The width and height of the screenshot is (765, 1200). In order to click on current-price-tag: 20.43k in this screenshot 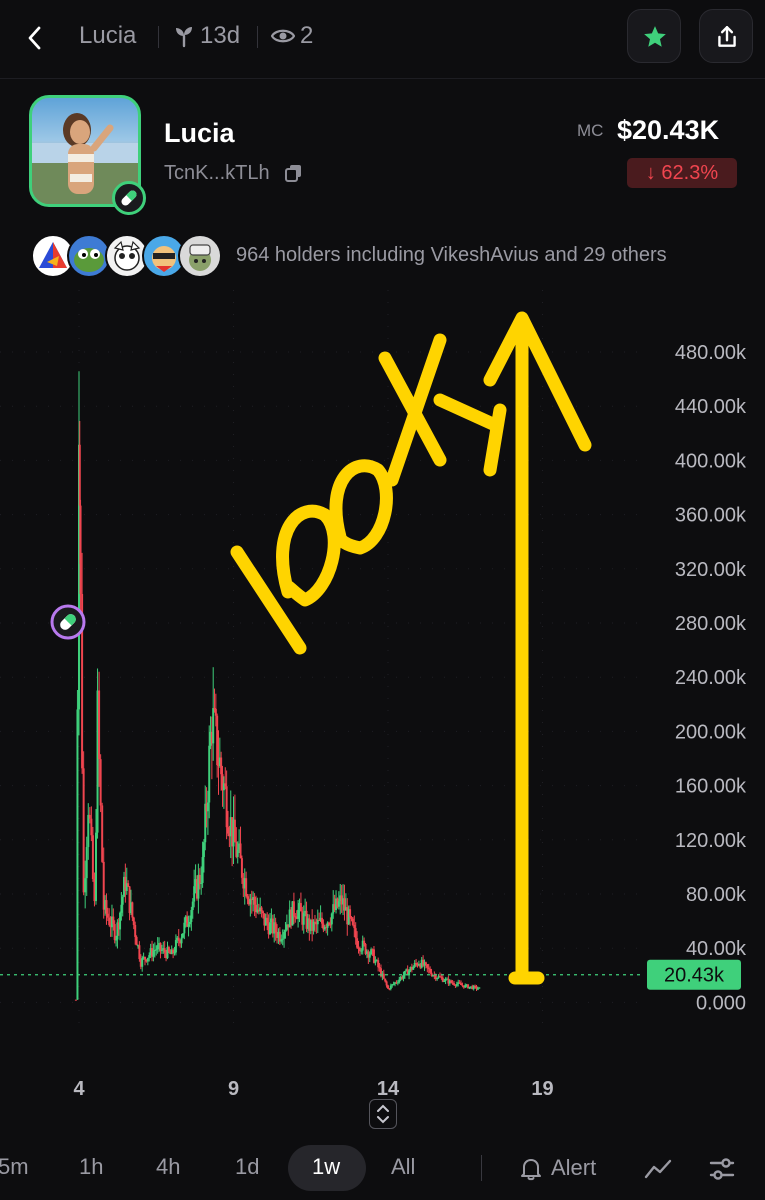, I will do `click(694, 974)`.